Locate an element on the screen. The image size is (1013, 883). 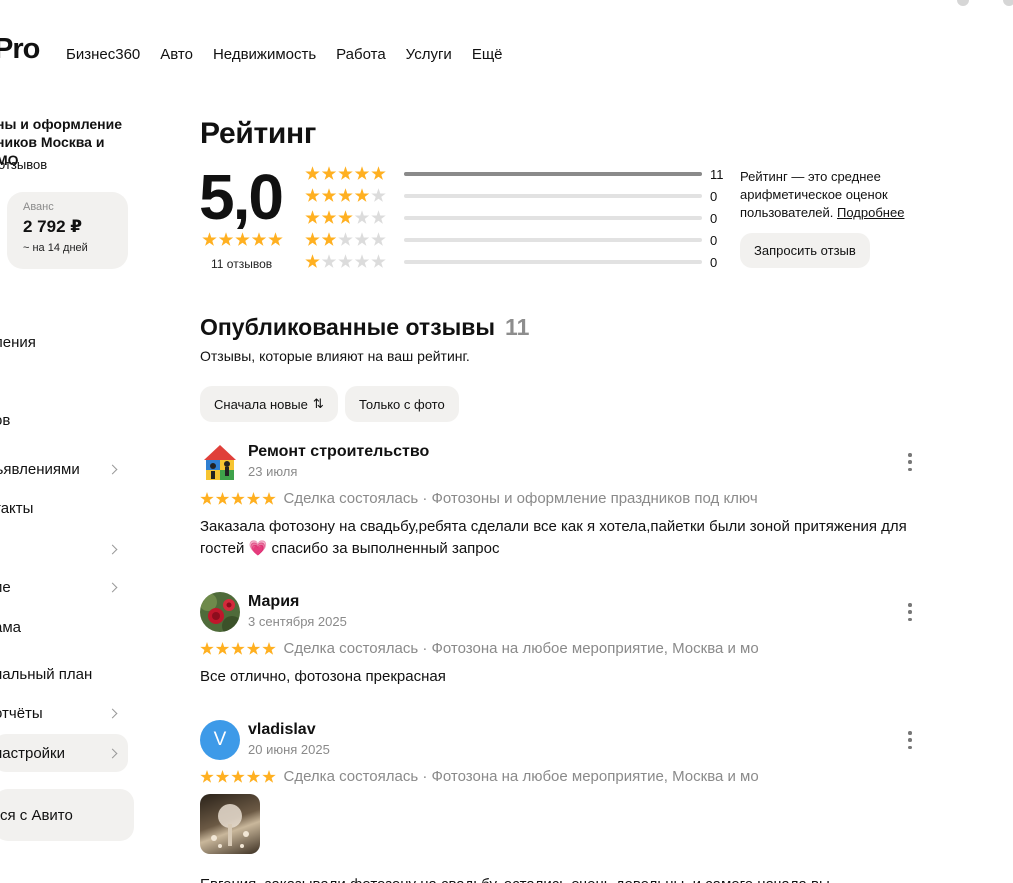
balance-label: Аванс is located at coordinates (38, 207).